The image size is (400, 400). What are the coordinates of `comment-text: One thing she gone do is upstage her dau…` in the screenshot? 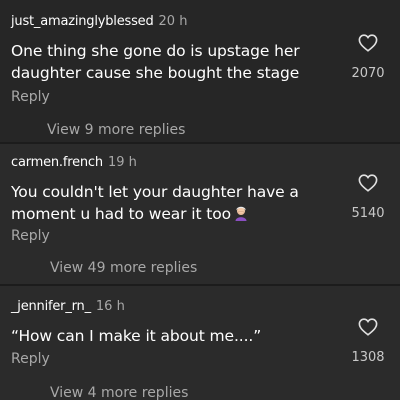 It's located at (176, 62).